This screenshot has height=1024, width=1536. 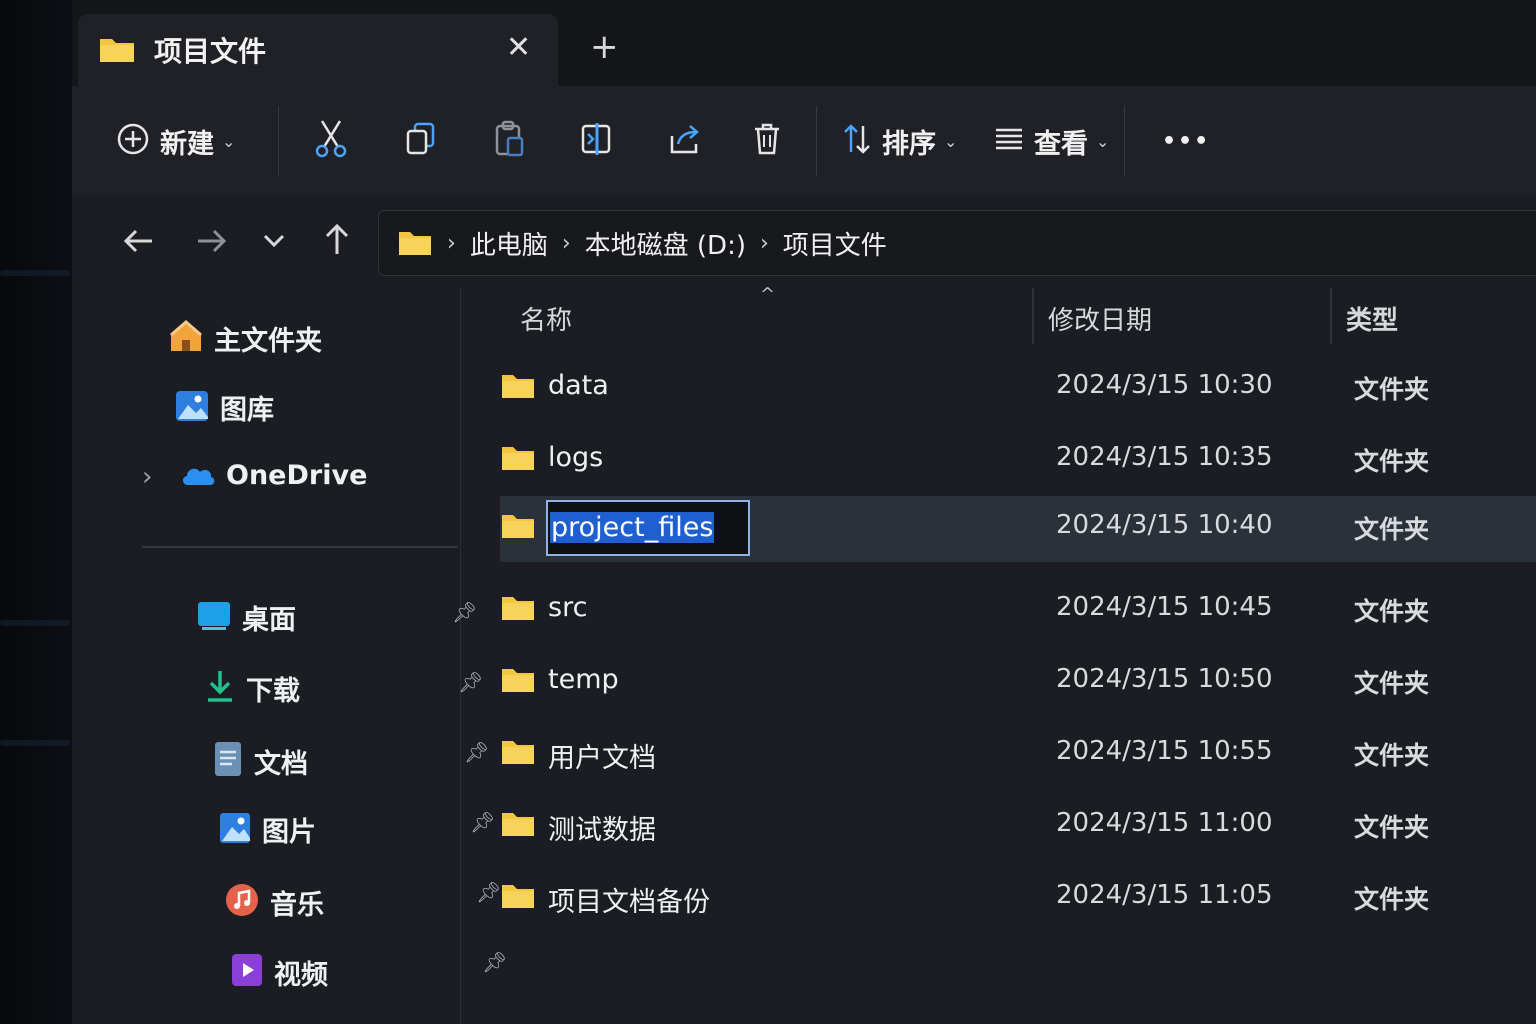 I want to click on video-icon, so click(x=247, y=972).